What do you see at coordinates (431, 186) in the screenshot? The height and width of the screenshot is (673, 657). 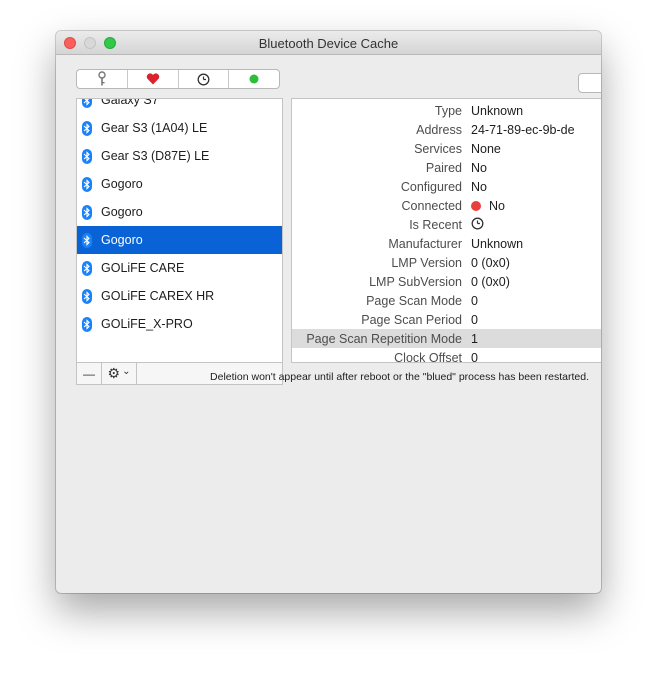 I see `property-label: Configured` at bounding box center [431, 186].